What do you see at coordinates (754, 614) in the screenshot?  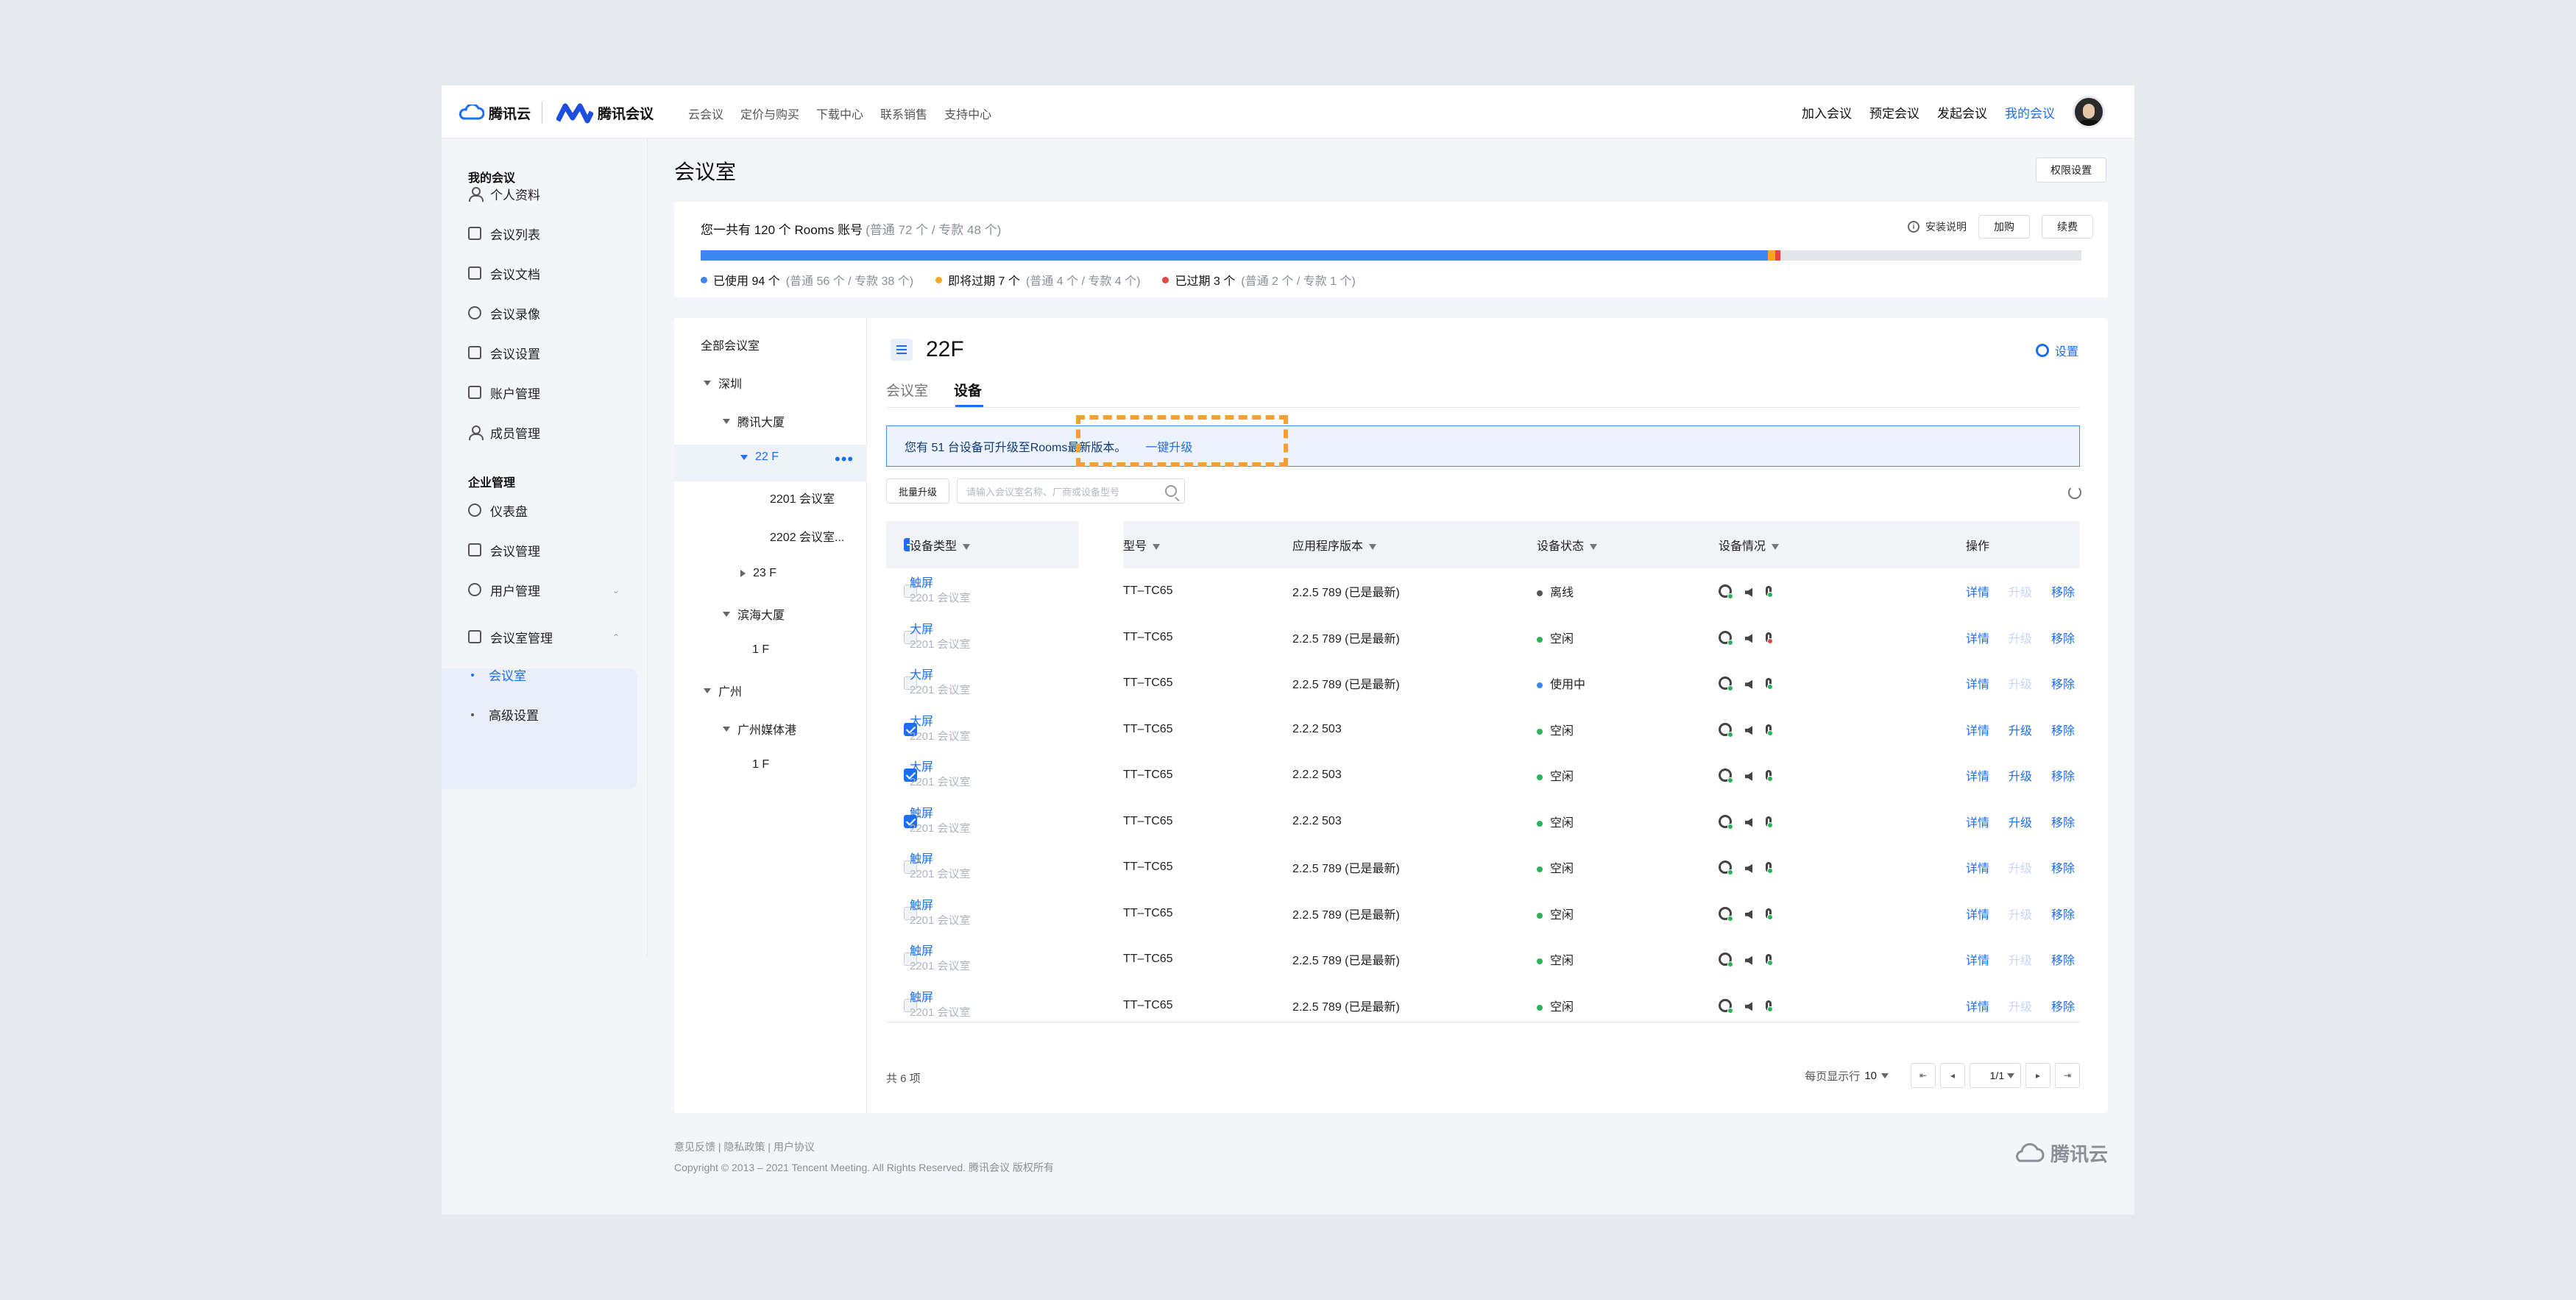 I see `tree-node-binhai: 滨海大厦` at bounding box center [754, 614].